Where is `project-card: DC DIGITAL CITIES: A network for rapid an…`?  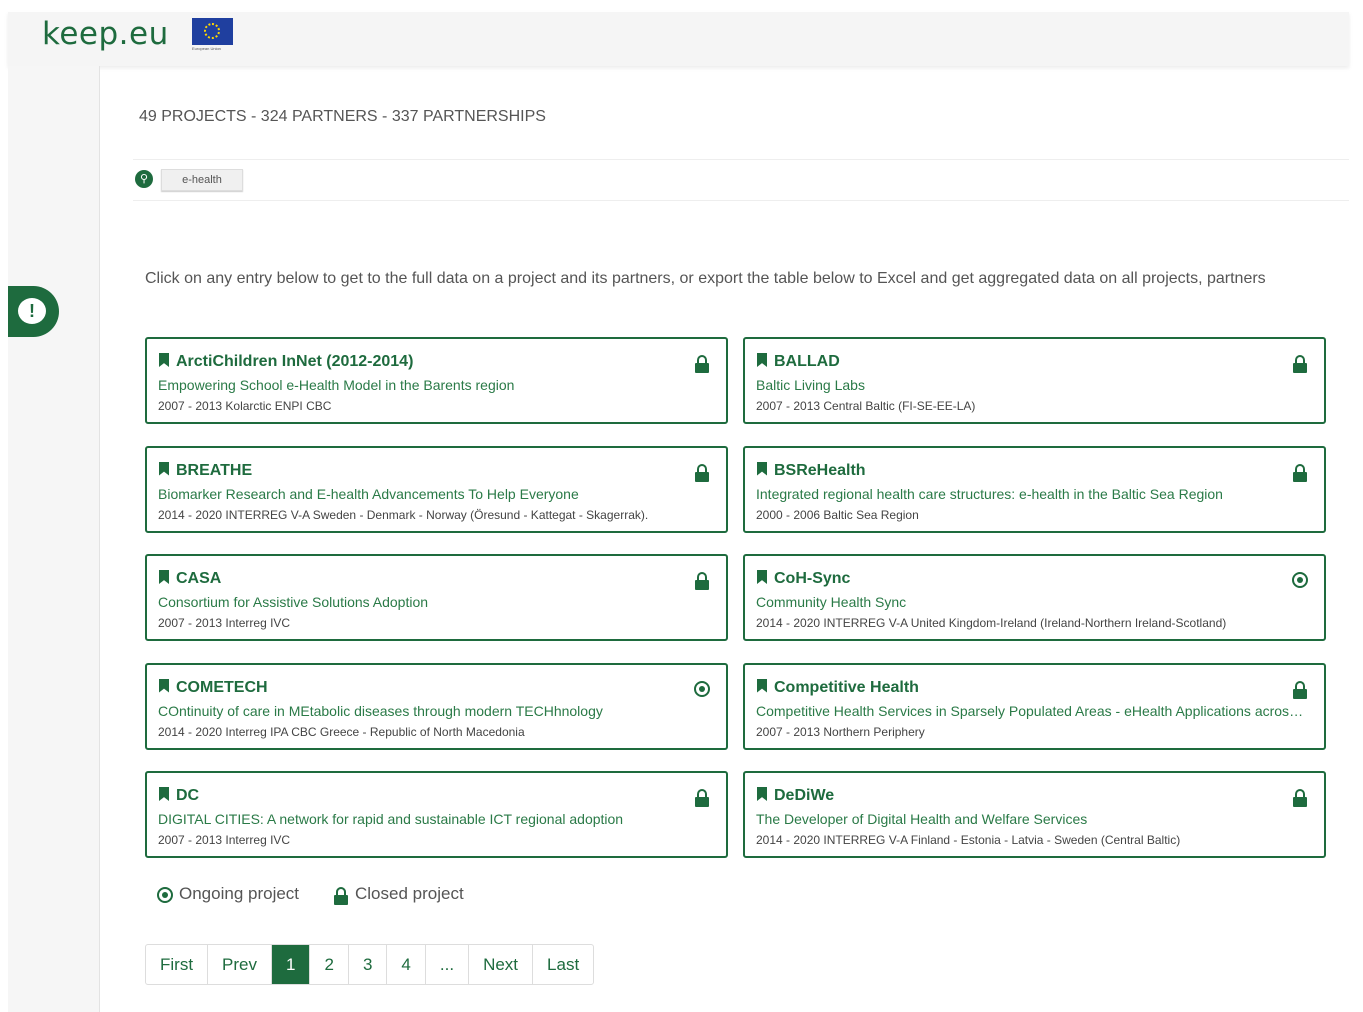
project-card: DC DIGITAL CITIES: A network for rapid an… is located at coordinates (436, 814).